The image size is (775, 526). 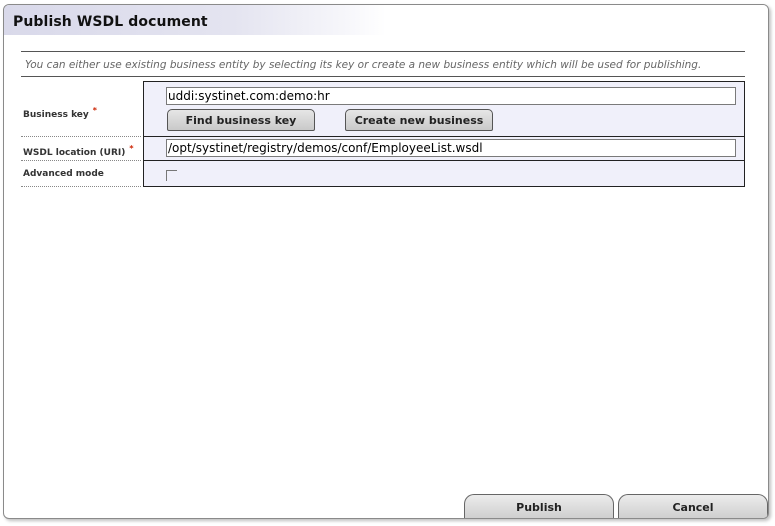 What do you see at coordinates (171, 175) in the screenshot?
I see `advanced-mode-checkbox` at bounding box center [171, 175].